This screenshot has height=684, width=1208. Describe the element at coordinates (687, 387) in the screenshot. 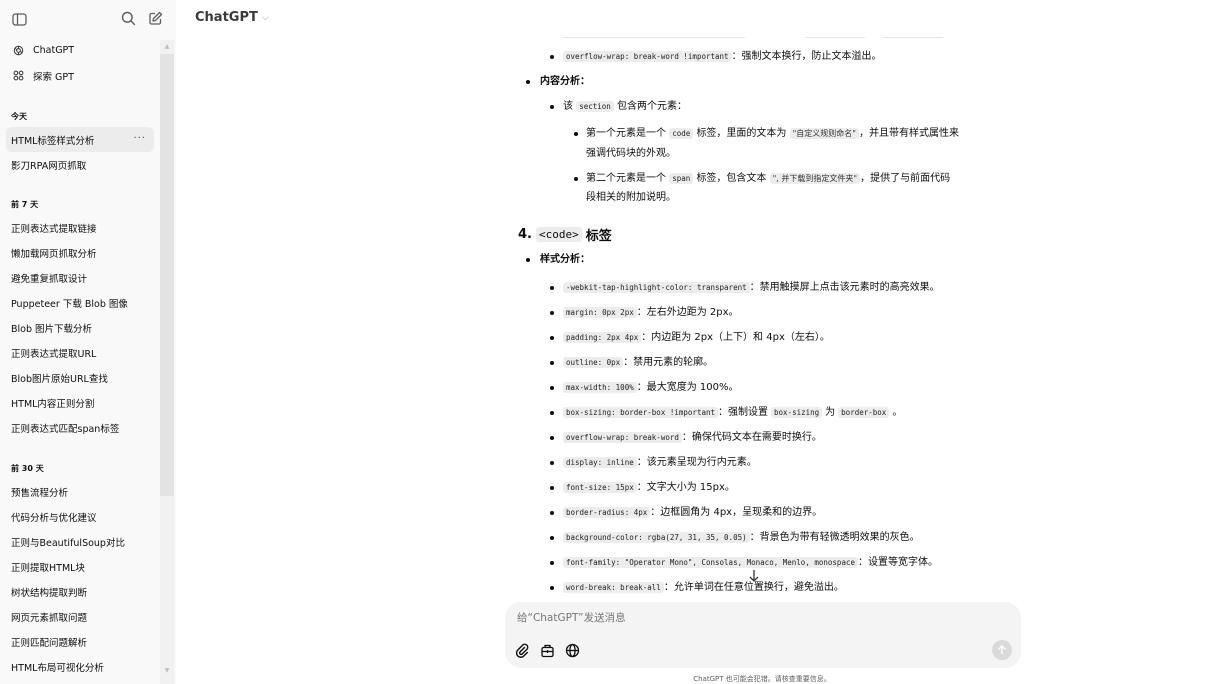

I see `list-item-text: ：最大宽度为 100%。` at that location.